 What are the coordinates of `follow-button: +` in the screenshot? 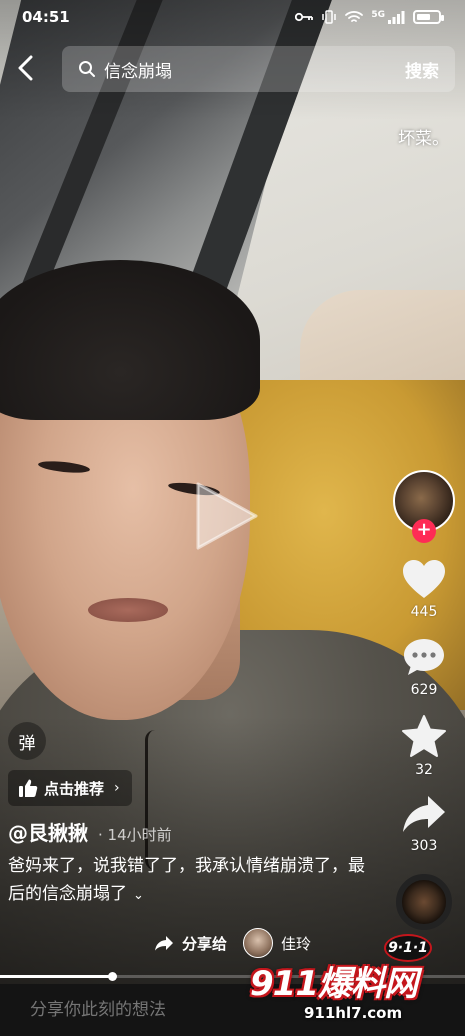 It's located at (424, 531).